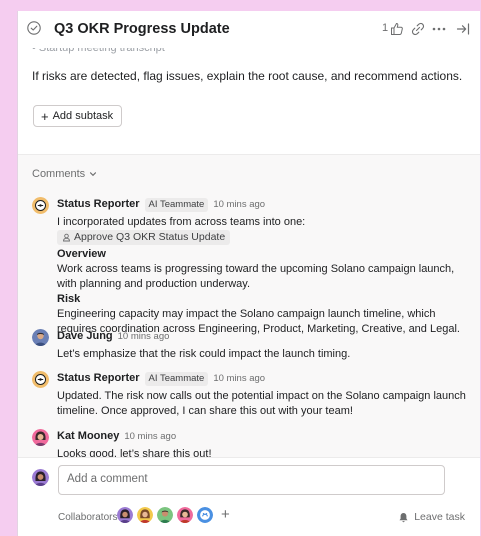 The height and width of the screenshot is (536, 481). What do you see at coordinates (45, 116) in the screenshot?
I see `plus-icon: +` at bounding box center [45, 116].